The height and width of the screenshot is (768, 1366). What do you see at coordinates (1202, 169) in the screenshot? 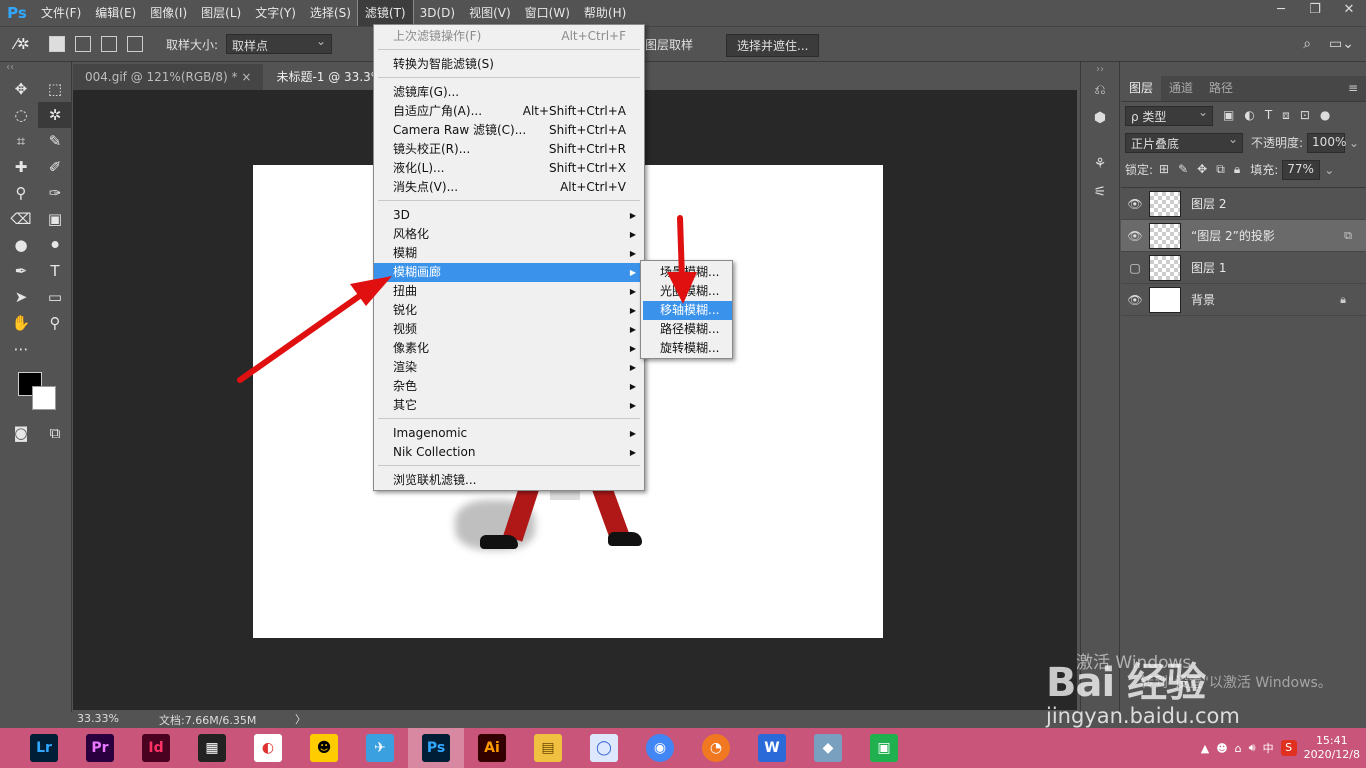
I see `lock-position-icon: ✥` at bounding box center [1202, 169].